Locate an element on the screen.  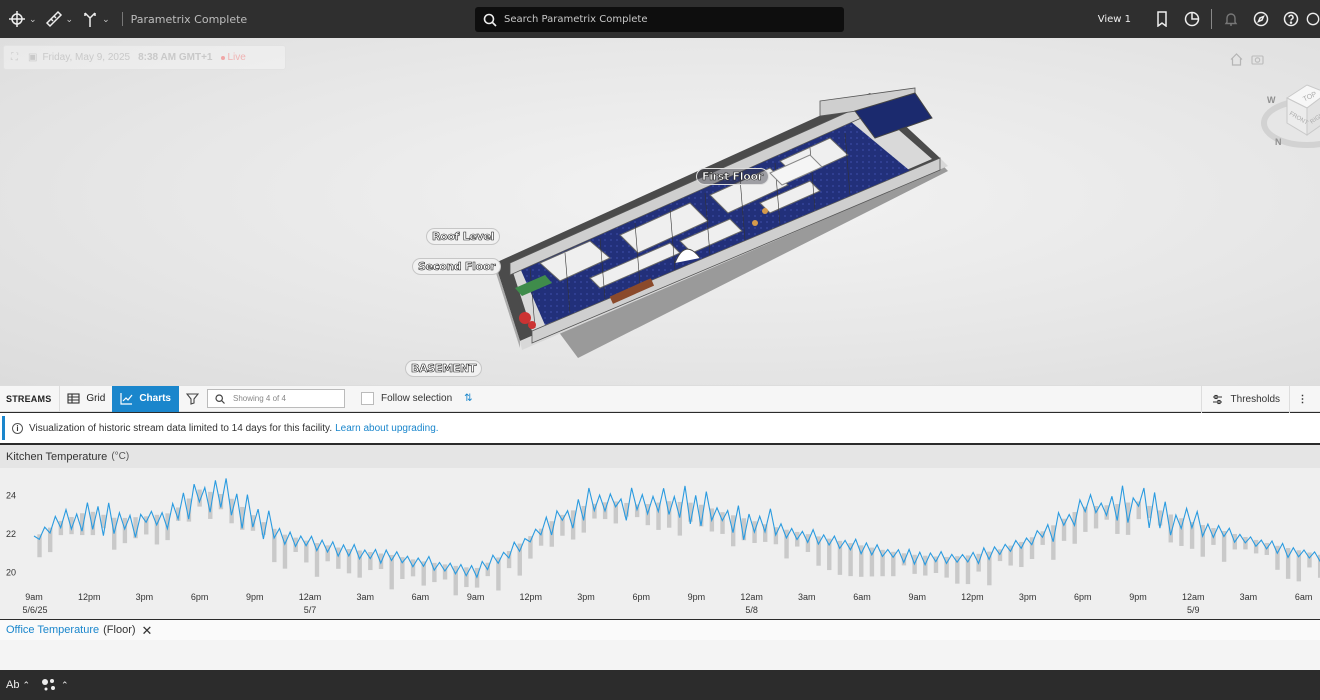
user-icon is located at coordinates (1313, 19).